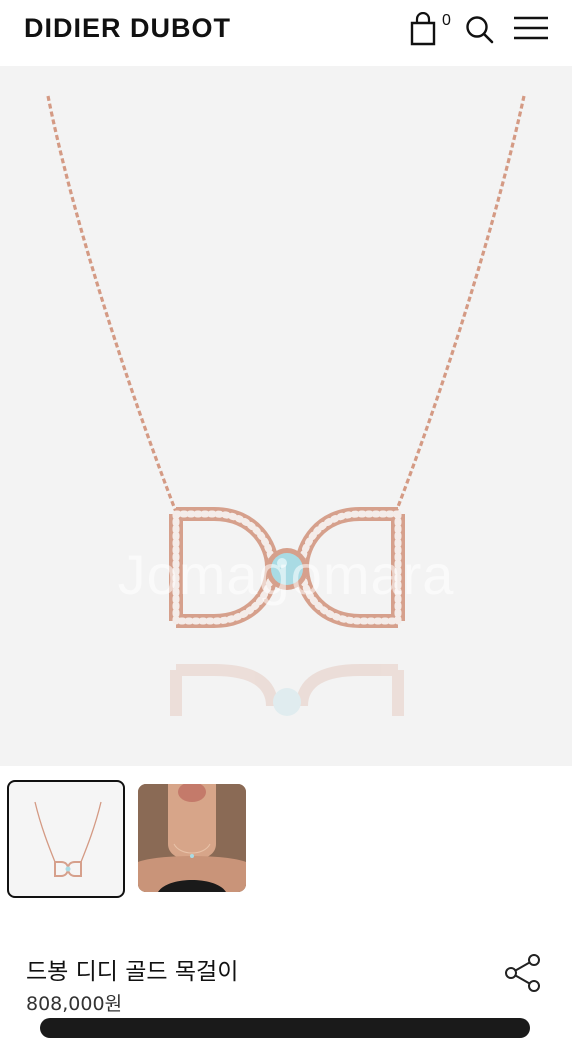 The height and width of the screenshot is (1038, 572). What do you see at coordinates (132, 972) in the screenshot?
I see `product-name: 드봉 디디 골드 목걸이` at bounding box center [132, 972].